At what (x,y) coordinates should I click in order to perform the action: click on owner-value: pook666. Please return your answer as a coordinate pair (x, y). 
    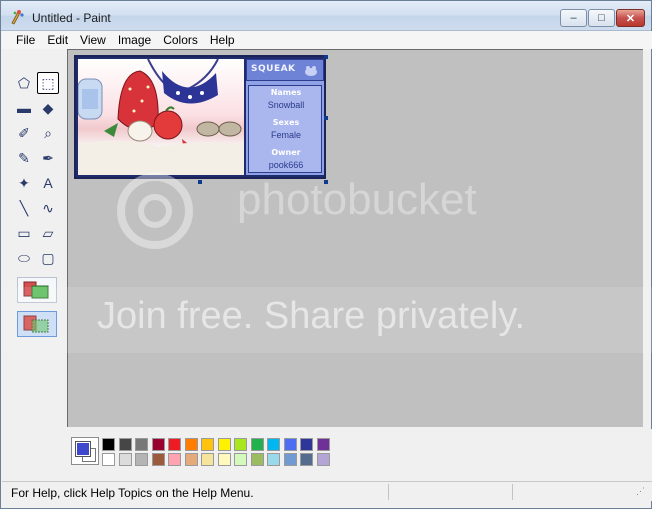
    Looking at the image, I should click on (286, 165).